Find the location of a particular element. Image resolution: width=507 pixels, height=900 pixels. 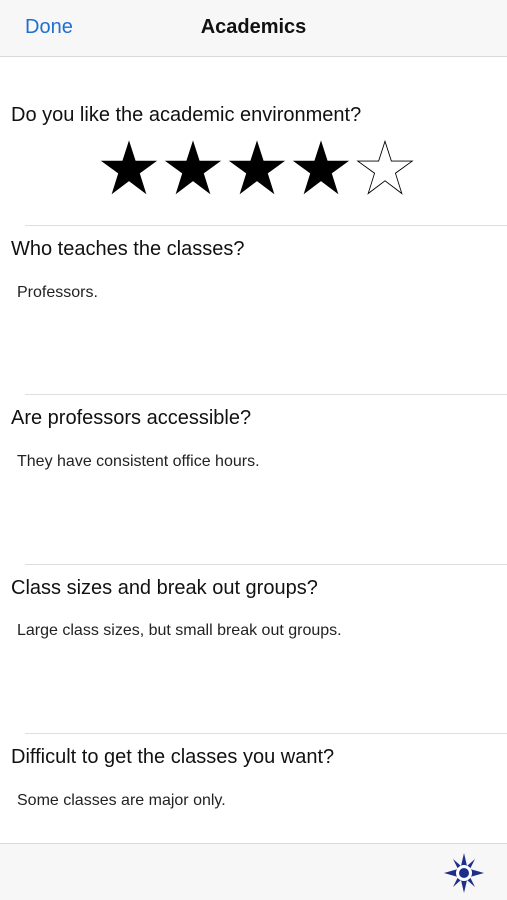

star-2-icon is located at coordinates (193, 168).